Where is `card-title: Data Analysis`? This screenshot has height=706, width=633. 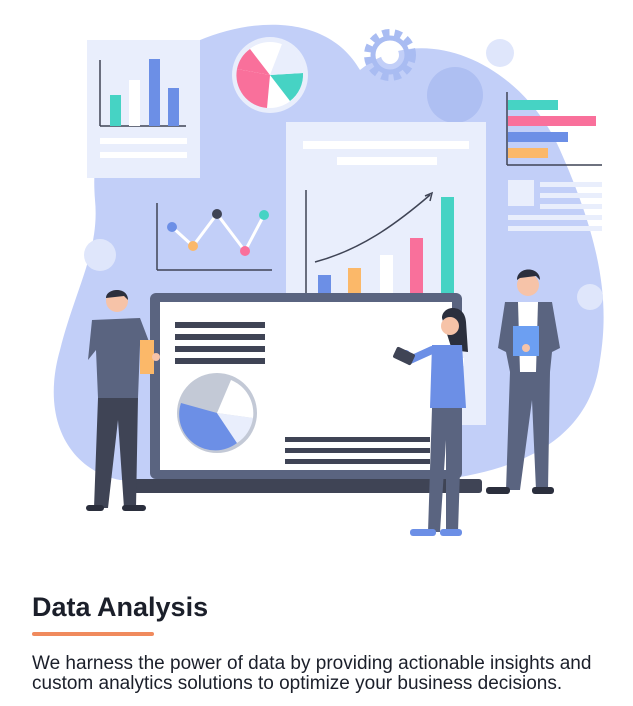
card-title: Data Analysis is located at coordinates (120, 607).